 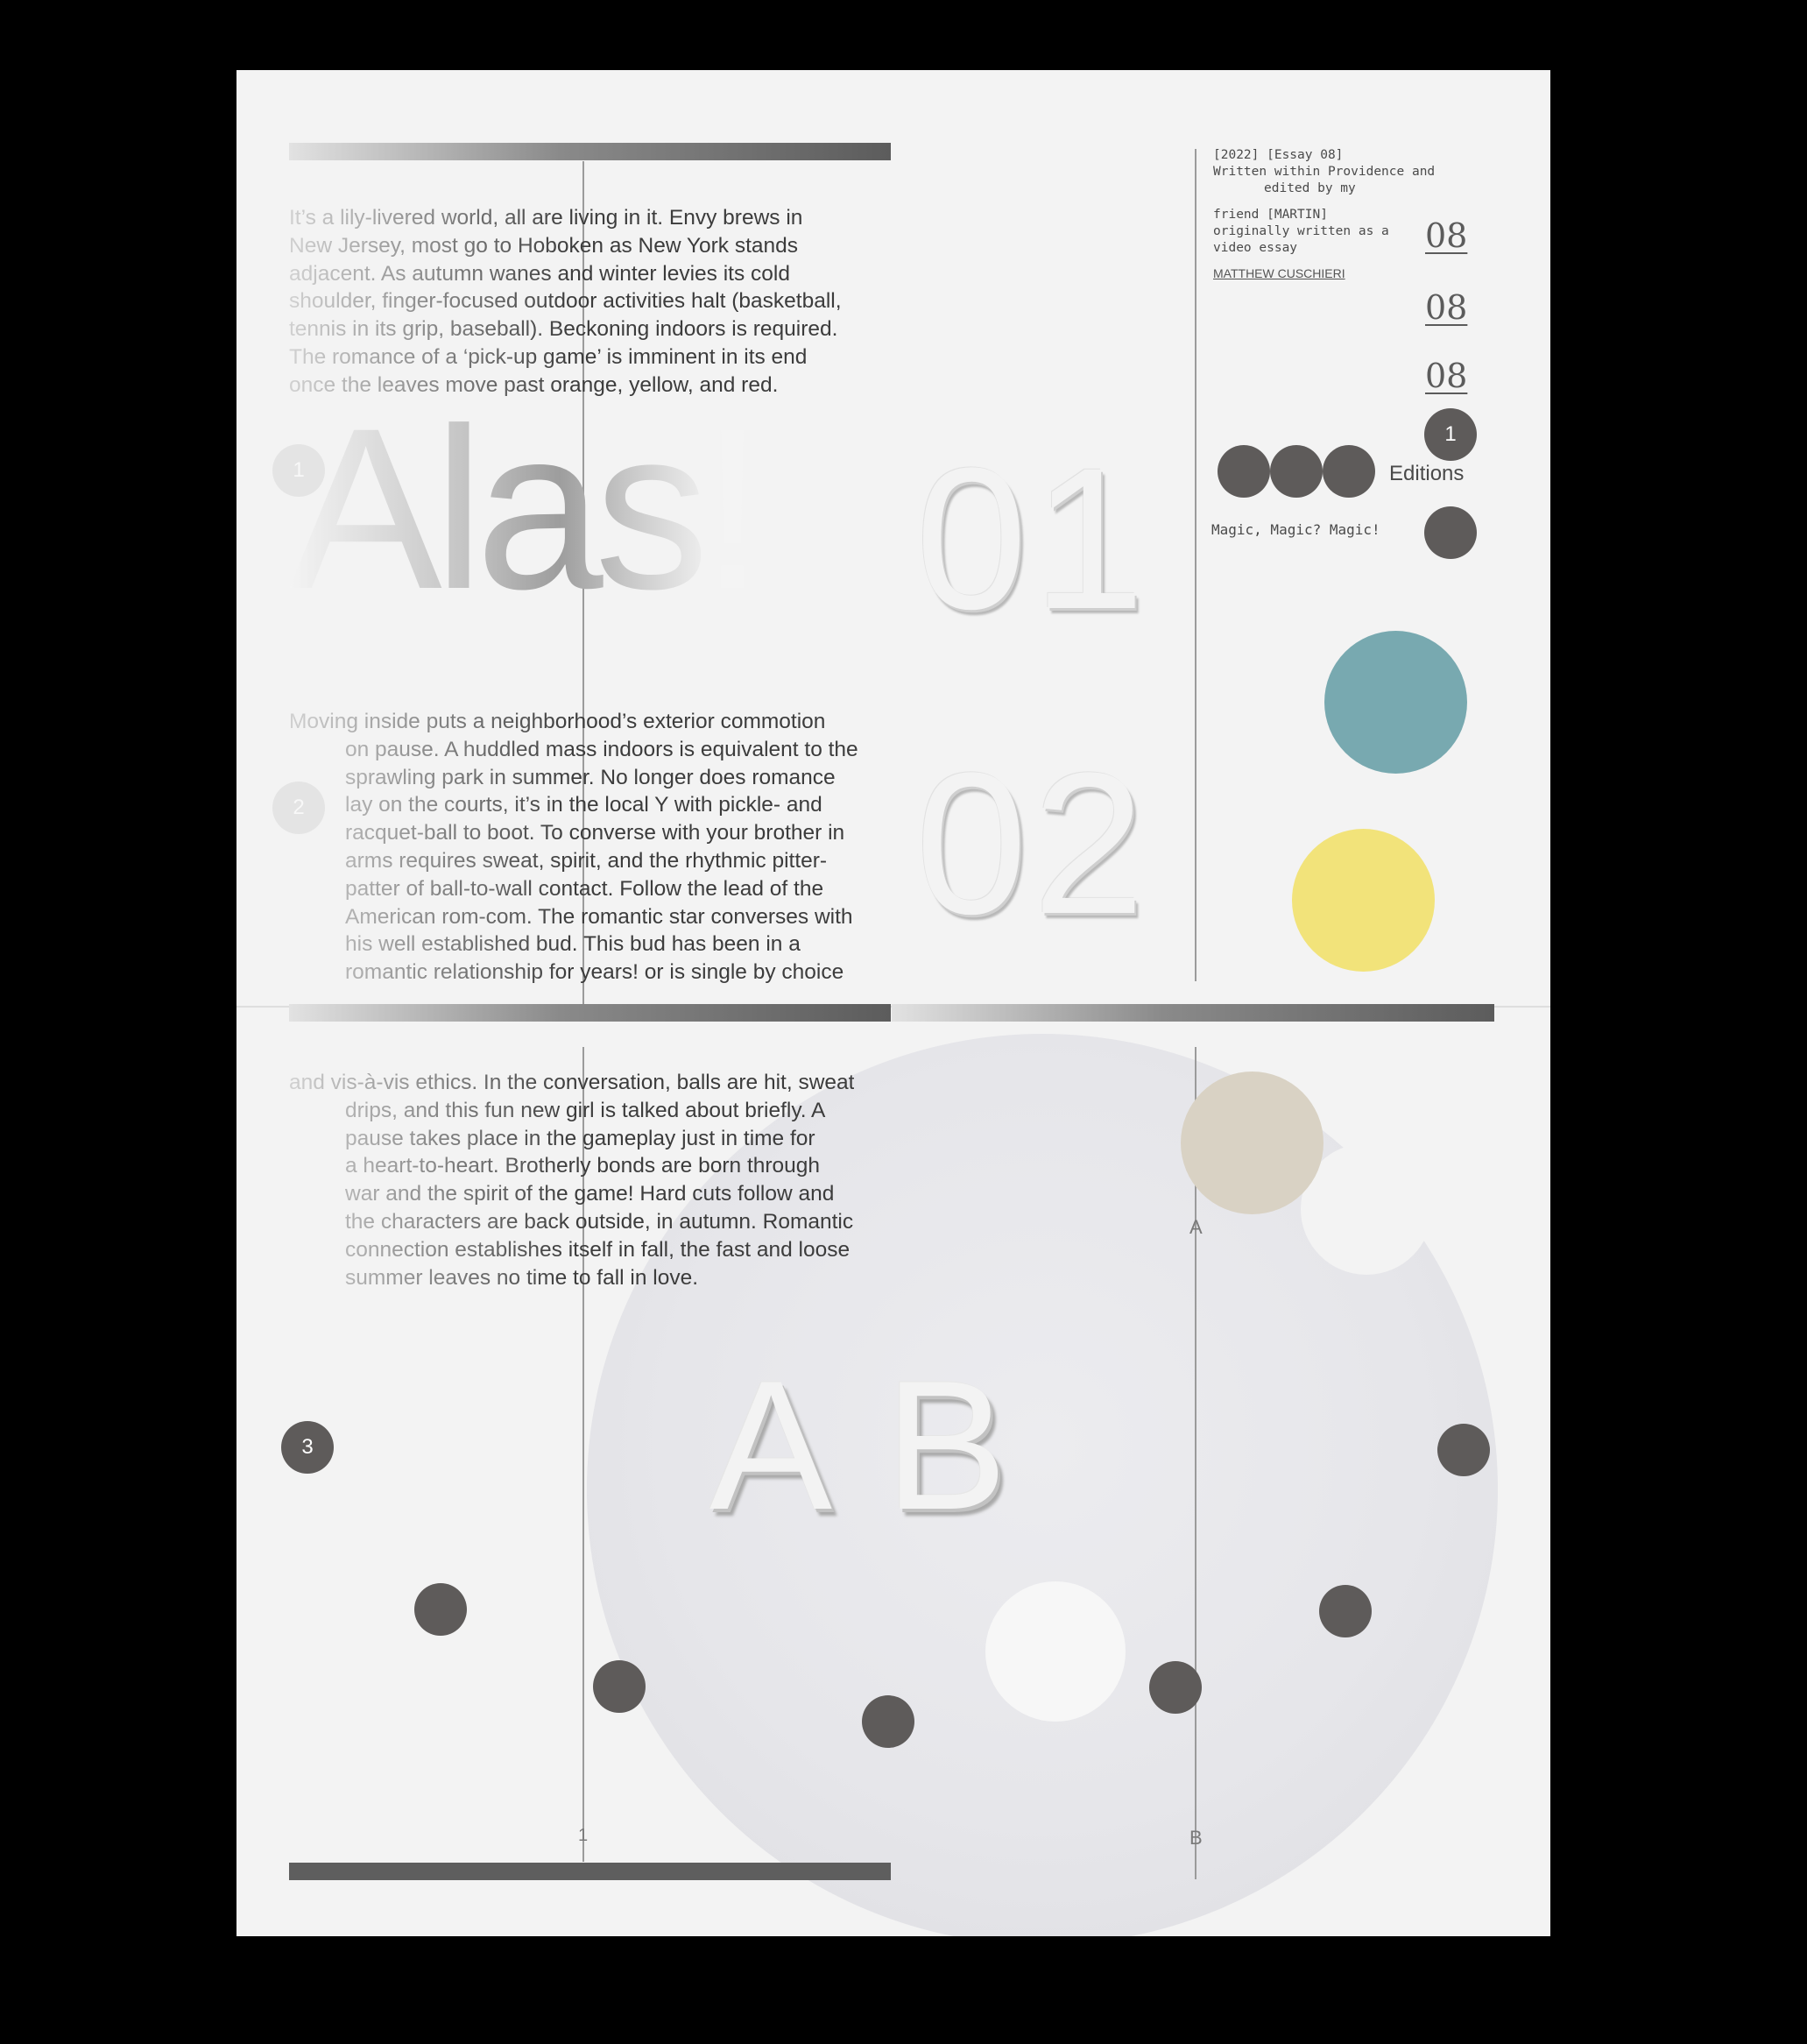 What do you see at coordinates (583, 1836) in the screenshot?
I see `axis-label-1: 1` at bounding box center [583, 1836].